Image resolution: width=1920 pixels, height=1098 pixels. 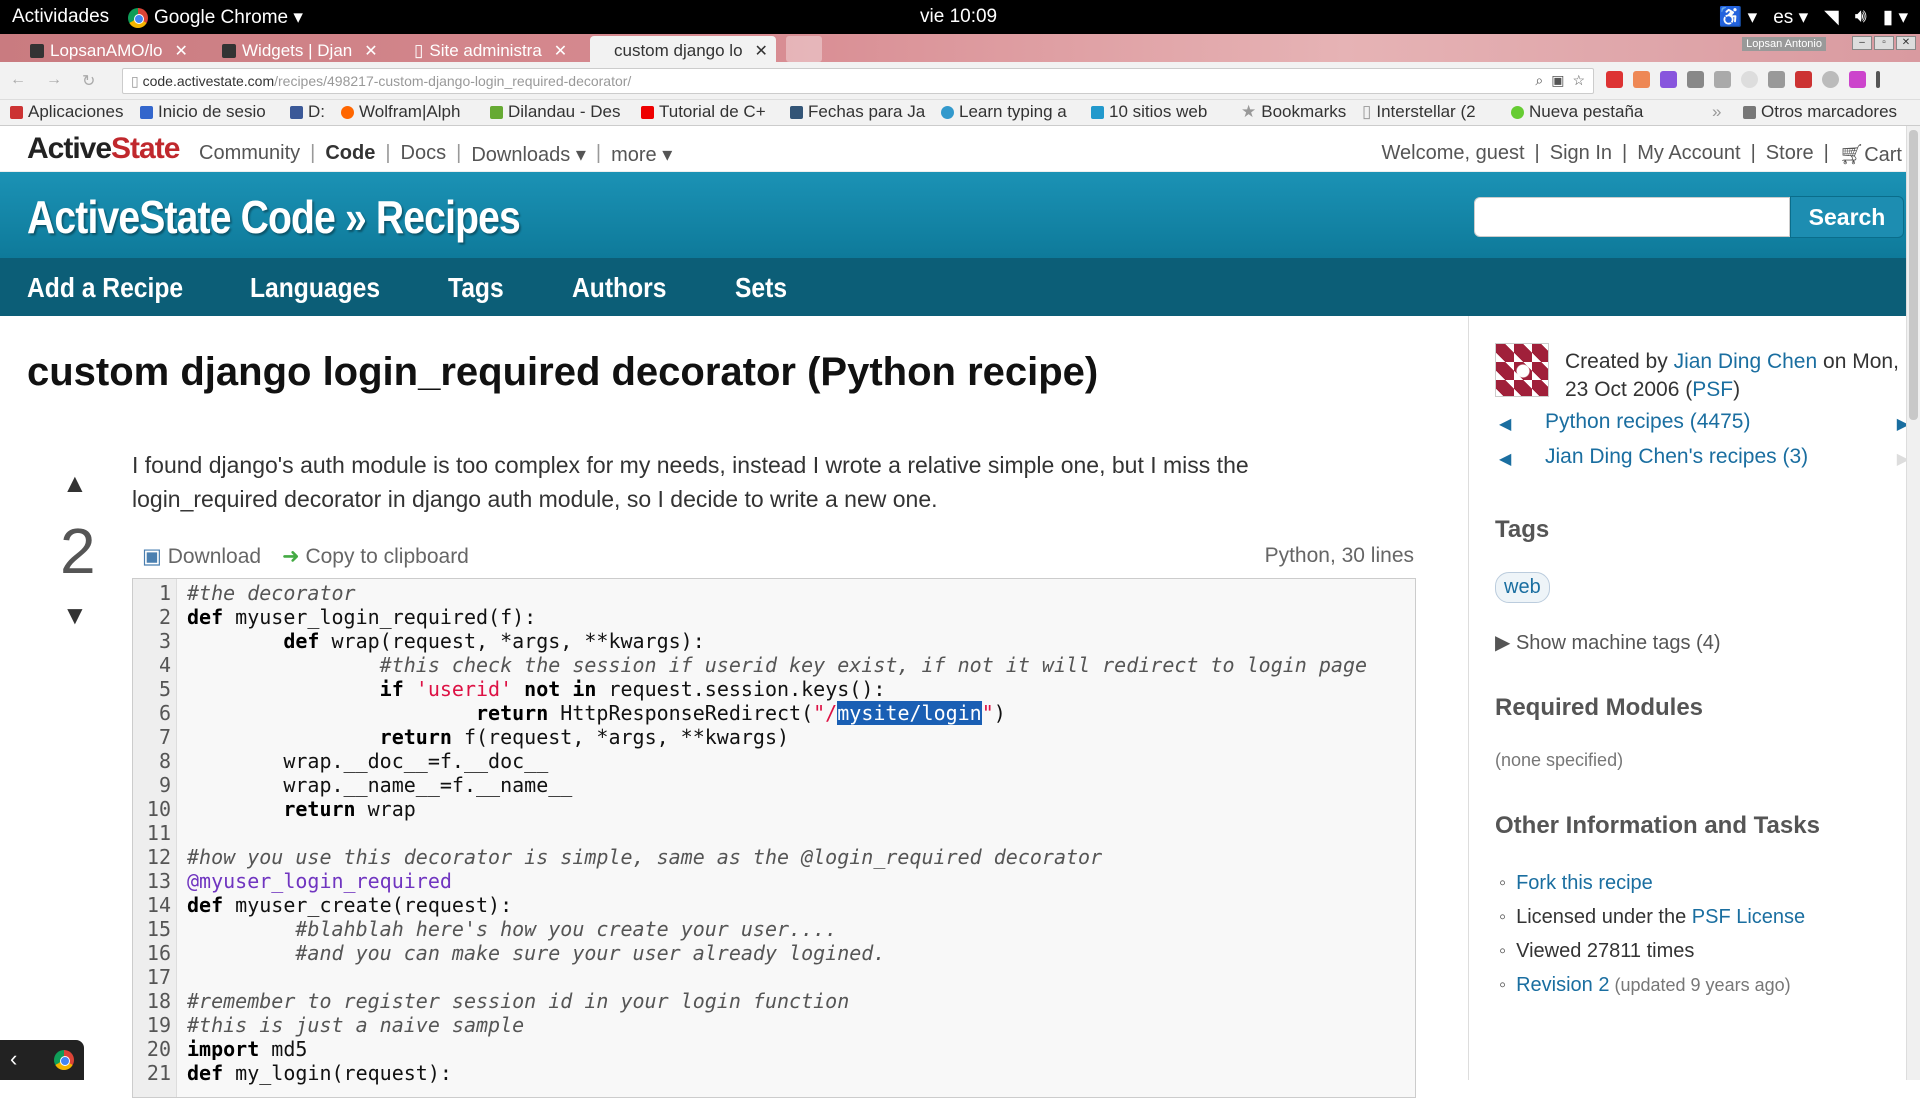 What do you see at coordinates (1647, 422) in the screenshot?
I see `python-recipes-link: Python recipes (4475)` at bounding box center [1647, 422].